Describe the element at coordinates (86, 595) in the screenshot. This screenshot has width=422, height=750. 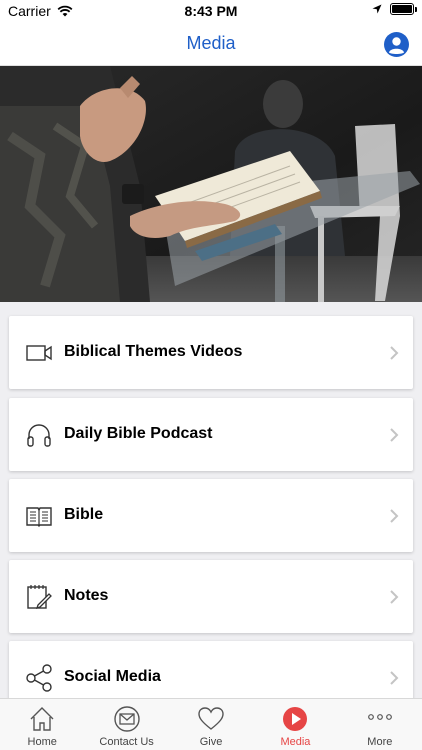
I see `menu-item-label: Notes` at that location.